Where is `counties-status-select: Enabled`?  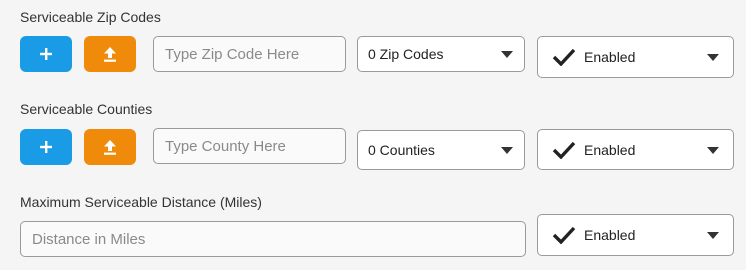
counties-status-select: Enabled is located at coordinates (635, 149).